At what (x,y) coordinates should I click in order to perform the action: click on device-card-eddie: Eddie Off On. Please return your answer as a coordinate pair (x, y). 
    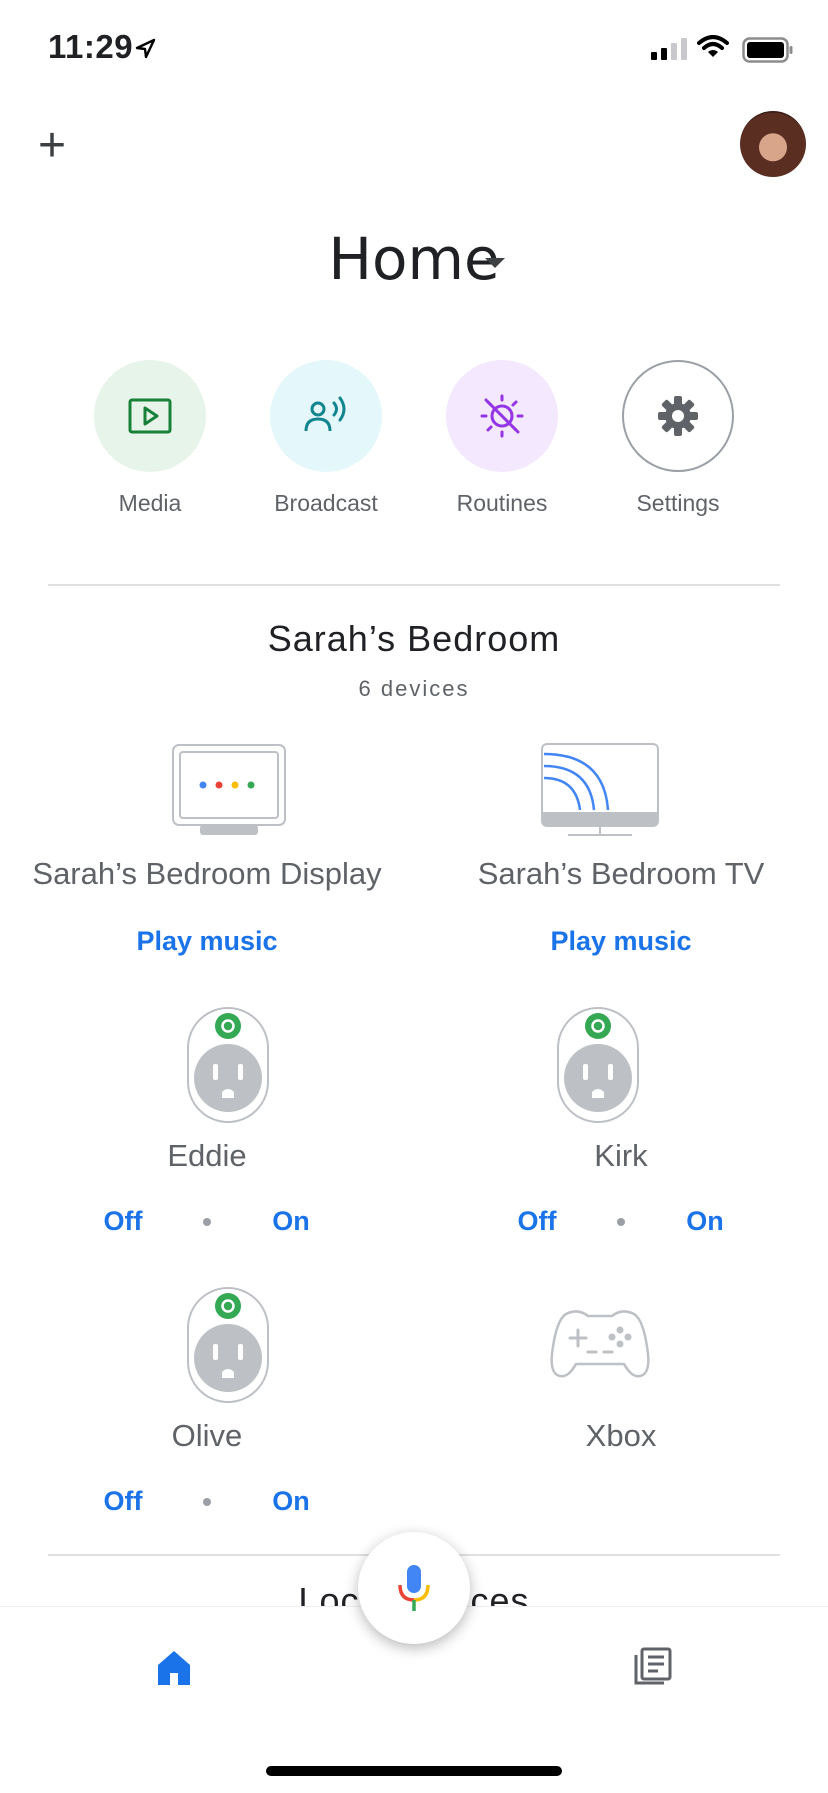
    Looking at the image, I should click on (207, 1126).